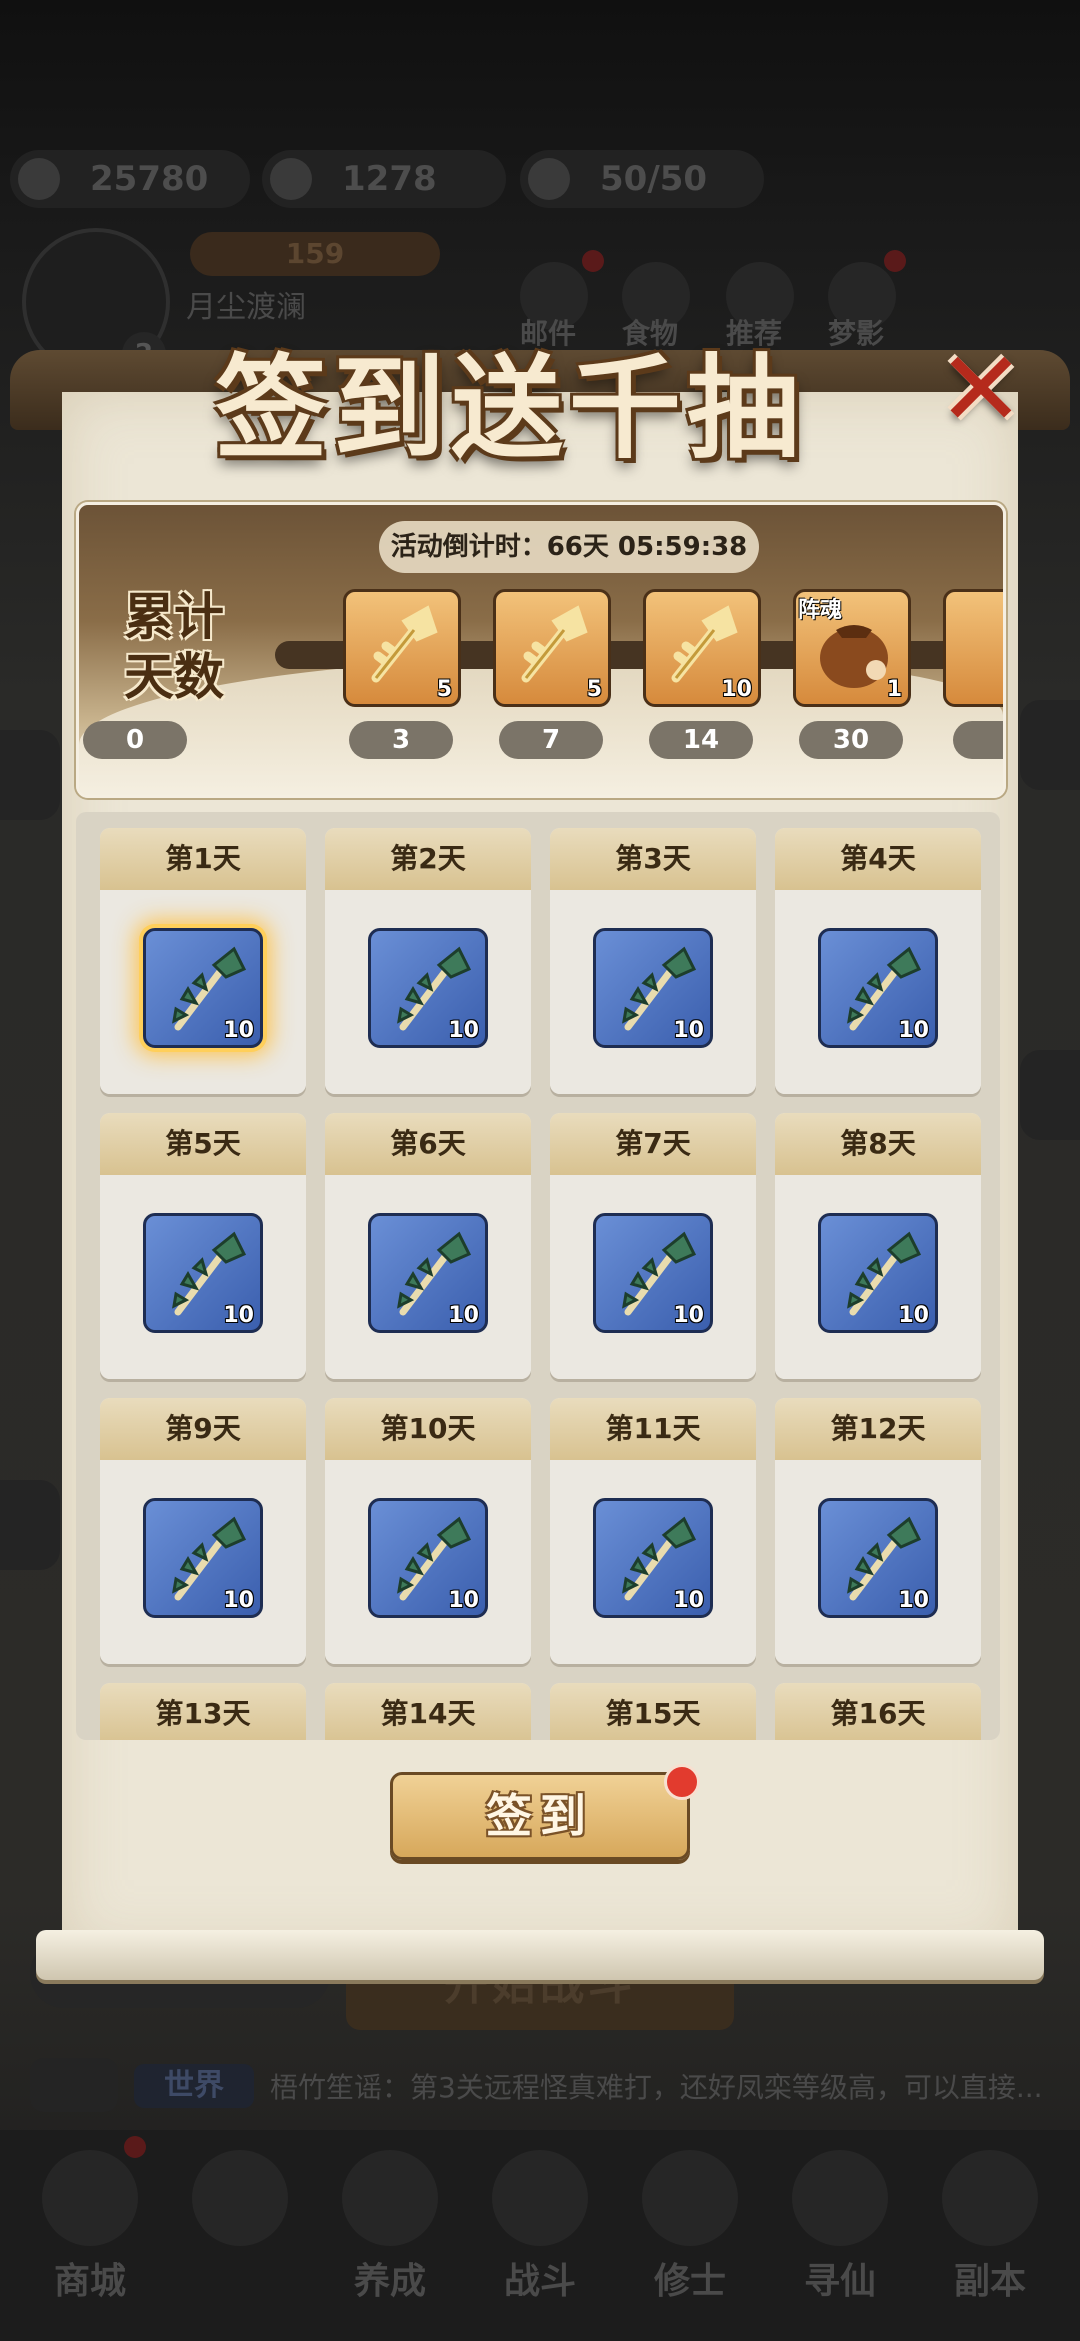 This screenshot has height=2341, width=1080. What do you see at coordinates (203, 859) in the screenshot?
I see `day-label: 第1天` at bounding box center [203, 859].